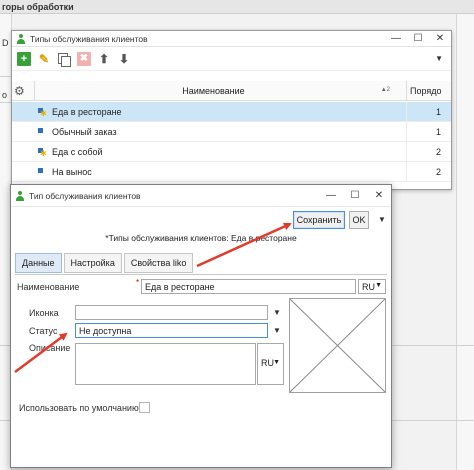 The height and width of the screenshot is (470, 474). I want to click on dialog-tabs: Данные Настройка Свойства liko, so click(104, 263).